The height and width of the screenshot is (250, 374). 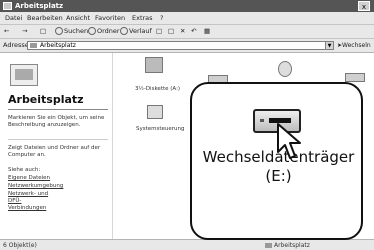 What do you see at coordinates (364, 6) in the screenshot?
I see `close-button: x` at bounding box center [364, 6].